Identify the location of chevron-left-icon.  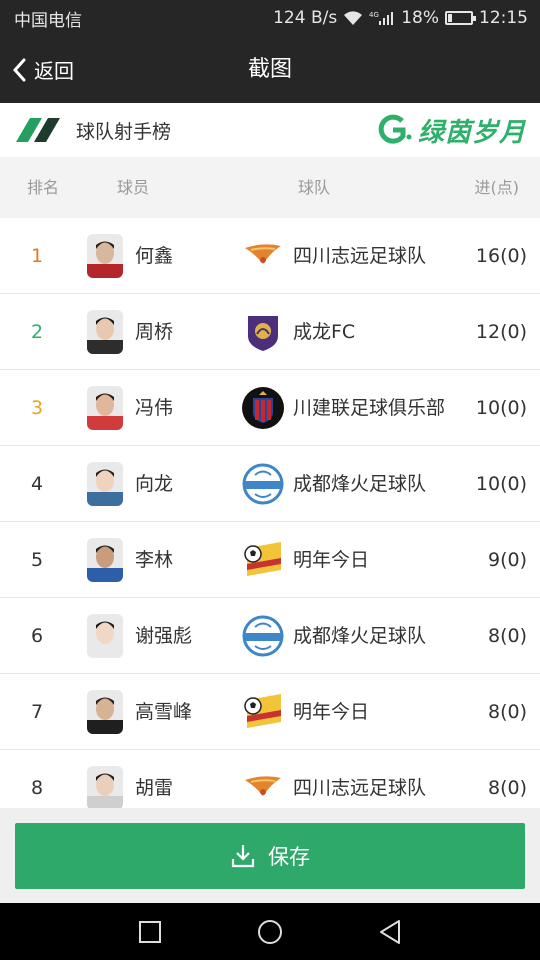
(19, 69).